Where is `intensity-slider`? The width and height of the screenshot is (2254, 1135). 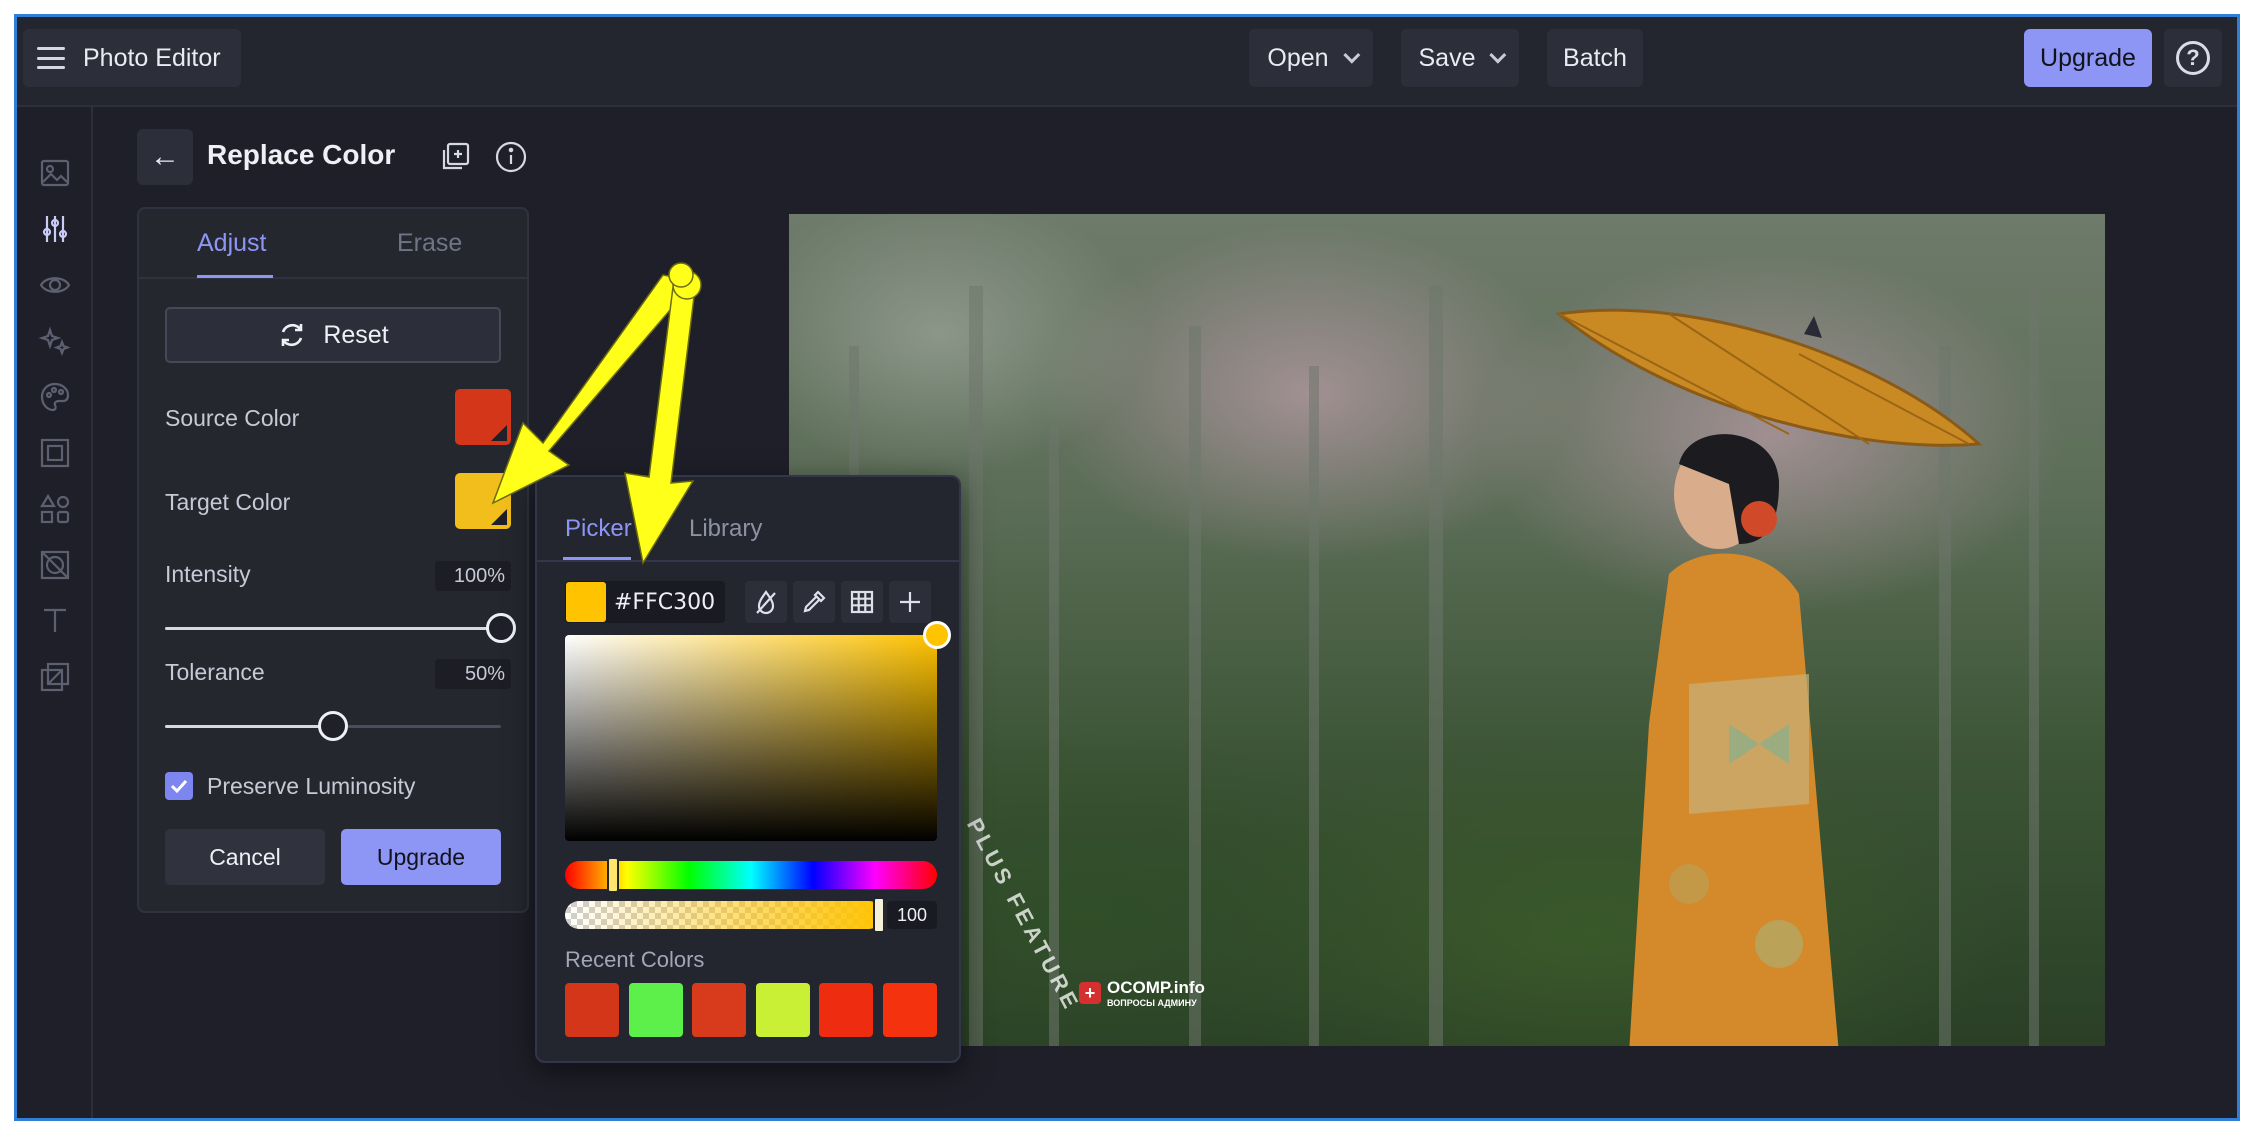
intensity-slider is located at coordinates (340, 628).